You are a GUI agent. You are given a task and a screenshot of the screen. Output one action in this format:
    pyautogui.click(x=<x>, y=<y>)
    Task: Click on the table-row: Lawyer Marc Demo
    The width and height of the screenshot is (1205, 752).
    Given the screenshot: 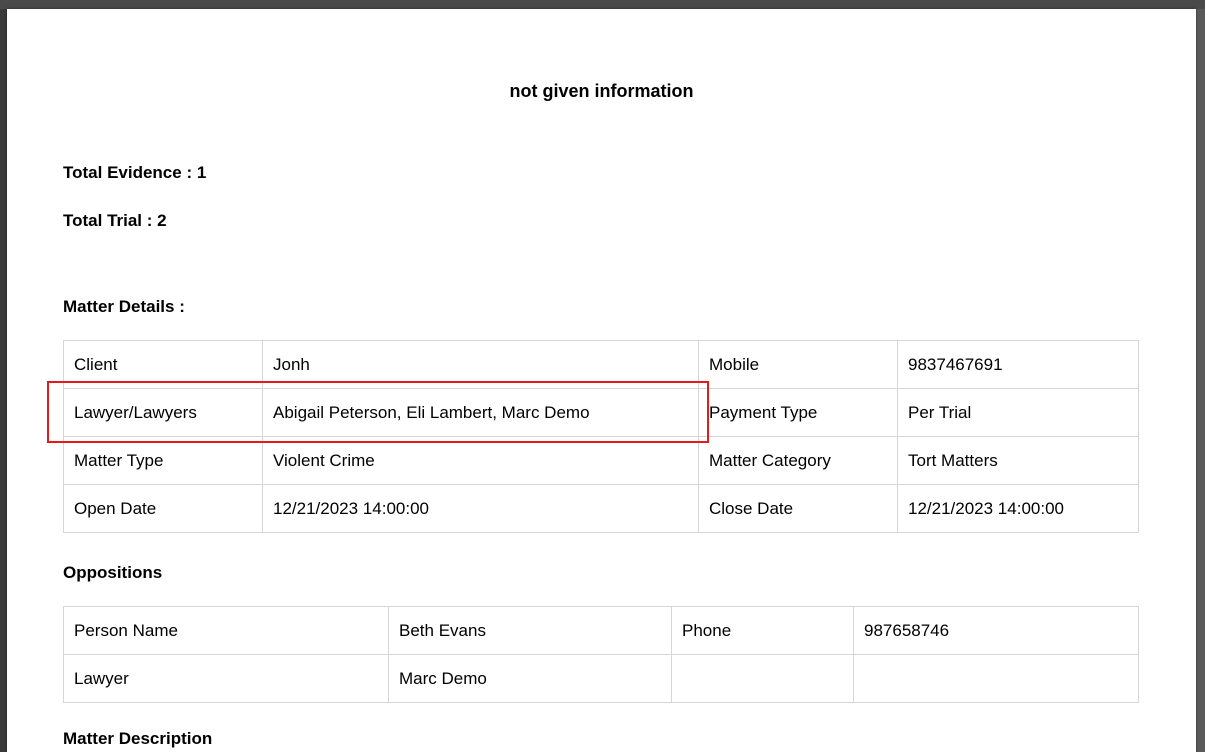 What is the action you would take?
    pyautogui.click(x=601, y=678)
    